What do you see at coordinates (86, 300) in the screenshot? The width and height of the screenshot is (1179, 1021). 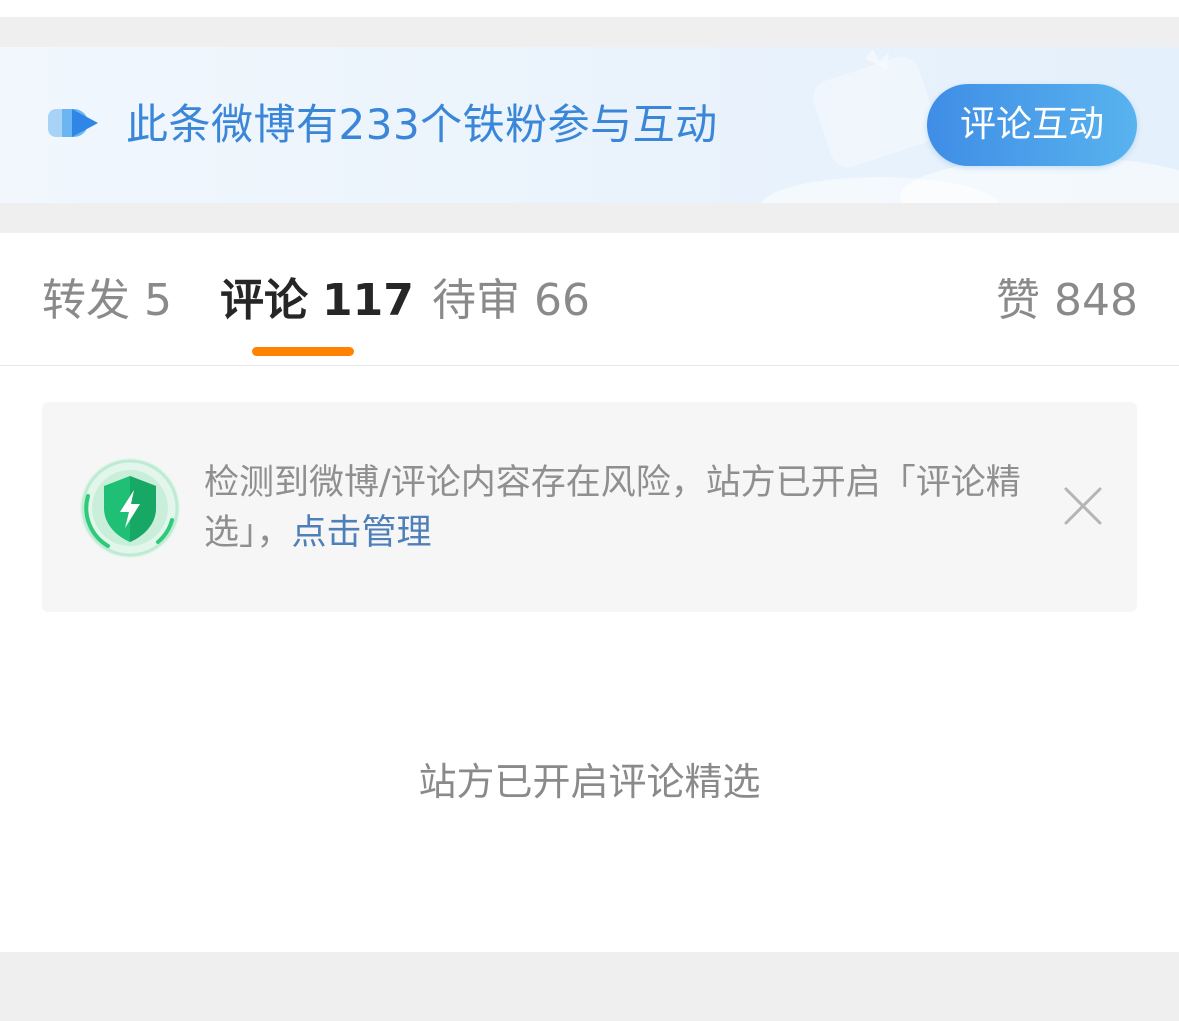 I see `tab-label: 转发` at bounding box center [86, 300].